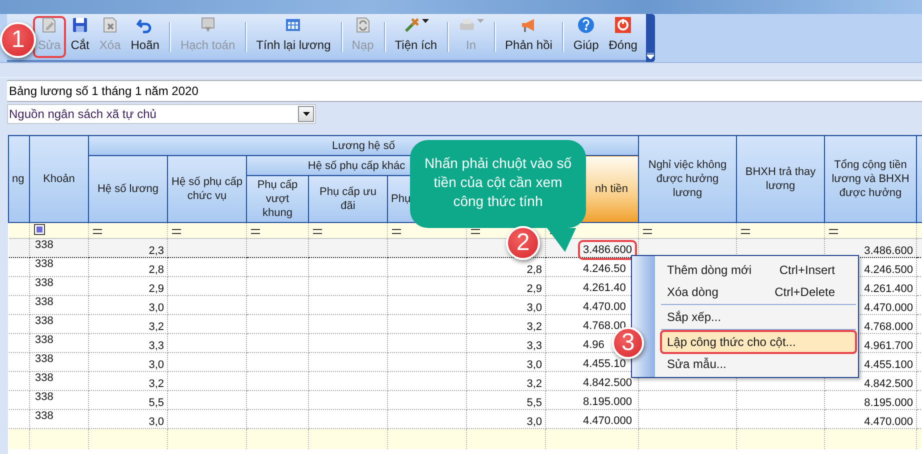  Describe the element at coordinates (293, 25) in the screenshot. I see `calendar-icon` at that location.